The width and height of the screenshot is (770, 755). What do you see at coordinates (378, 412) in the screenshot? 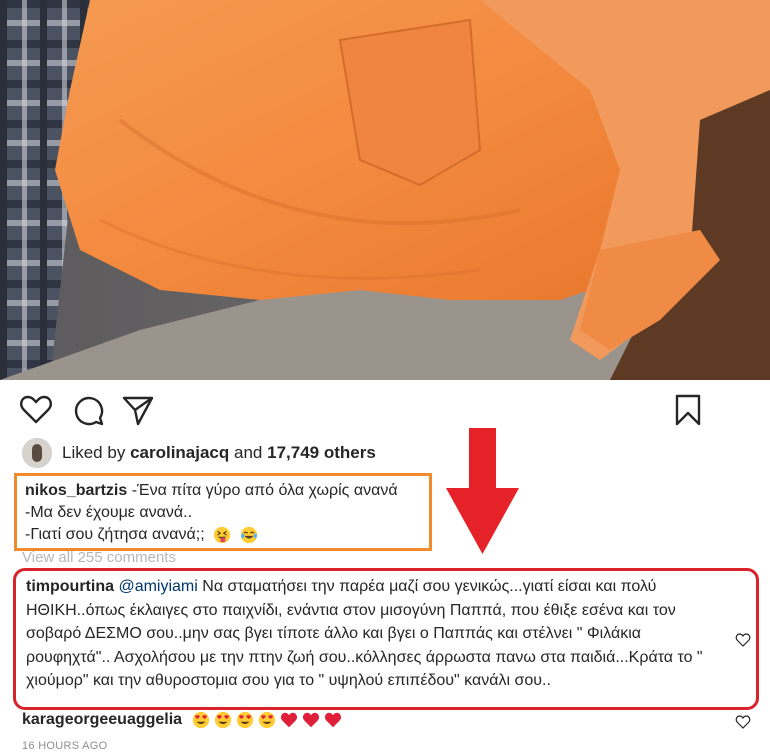
I see `post-actions` at bounding box center [378, 412].